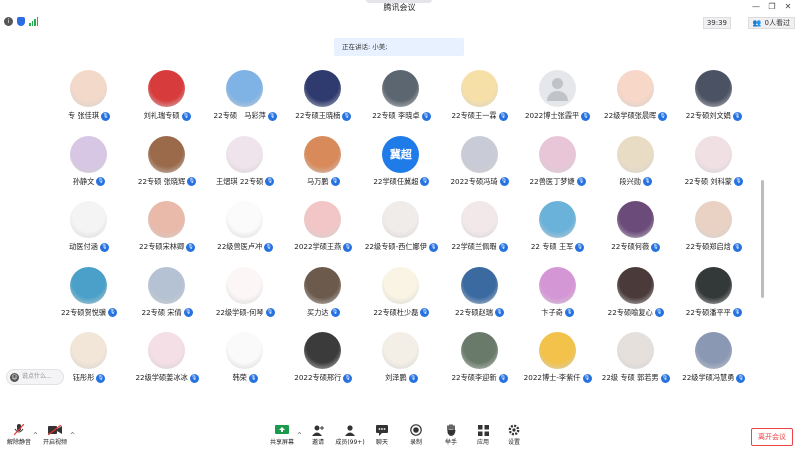 This screenshot has width=799, height=450. What do you see at coordinates (401, 227) in the screenshot?
I see `participant-tile: 22级专硕-西仁娜伊 🎙` at bounding box center [401, 227].